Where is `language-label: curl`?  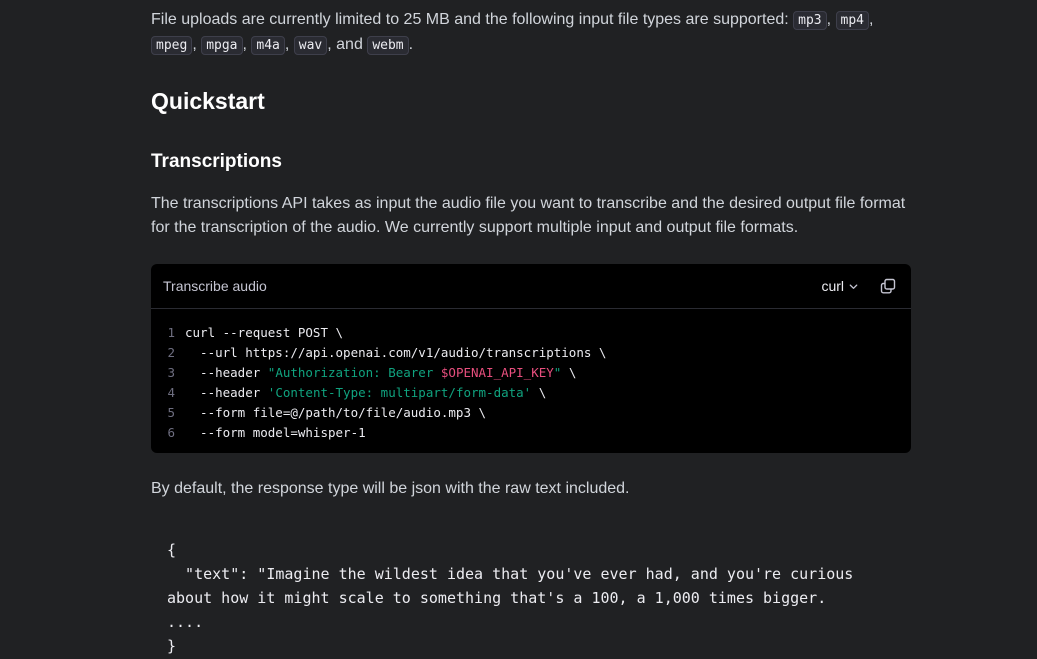 language-label: curl is located at coordinates (832, 286).